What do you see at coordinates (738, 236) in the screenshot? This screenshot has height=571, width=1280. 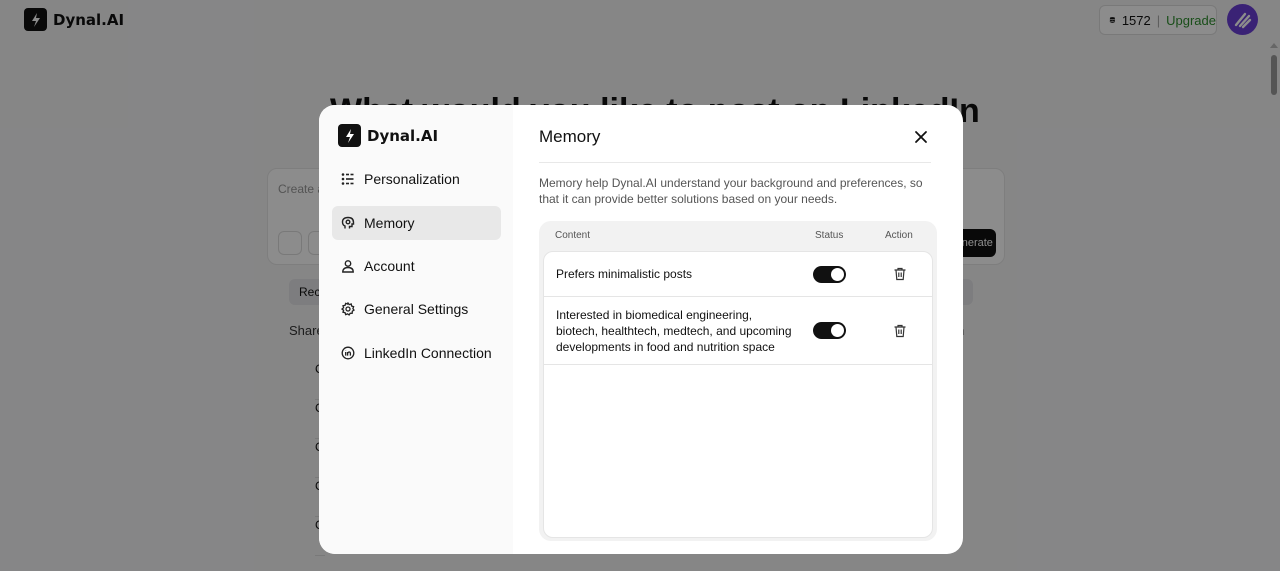 I see `table-header: Content Status Action` at bounding box center [738, 236].